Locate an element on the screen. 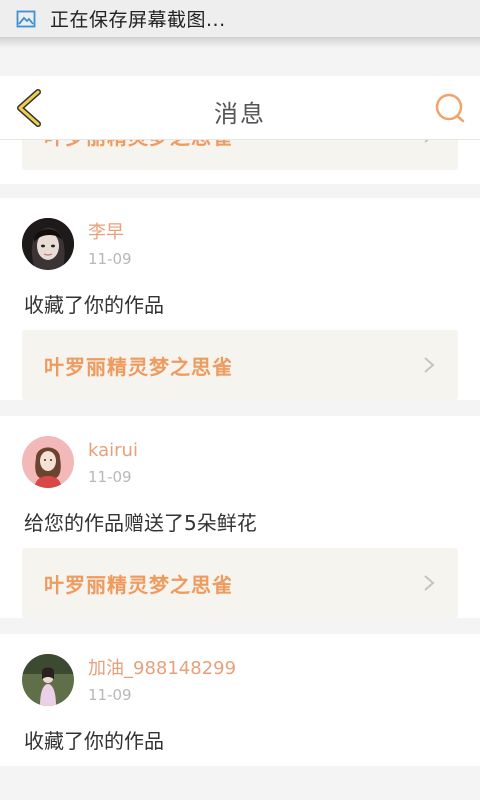  user-meta: kairui 11-09 is located at coordinates (113, 461).